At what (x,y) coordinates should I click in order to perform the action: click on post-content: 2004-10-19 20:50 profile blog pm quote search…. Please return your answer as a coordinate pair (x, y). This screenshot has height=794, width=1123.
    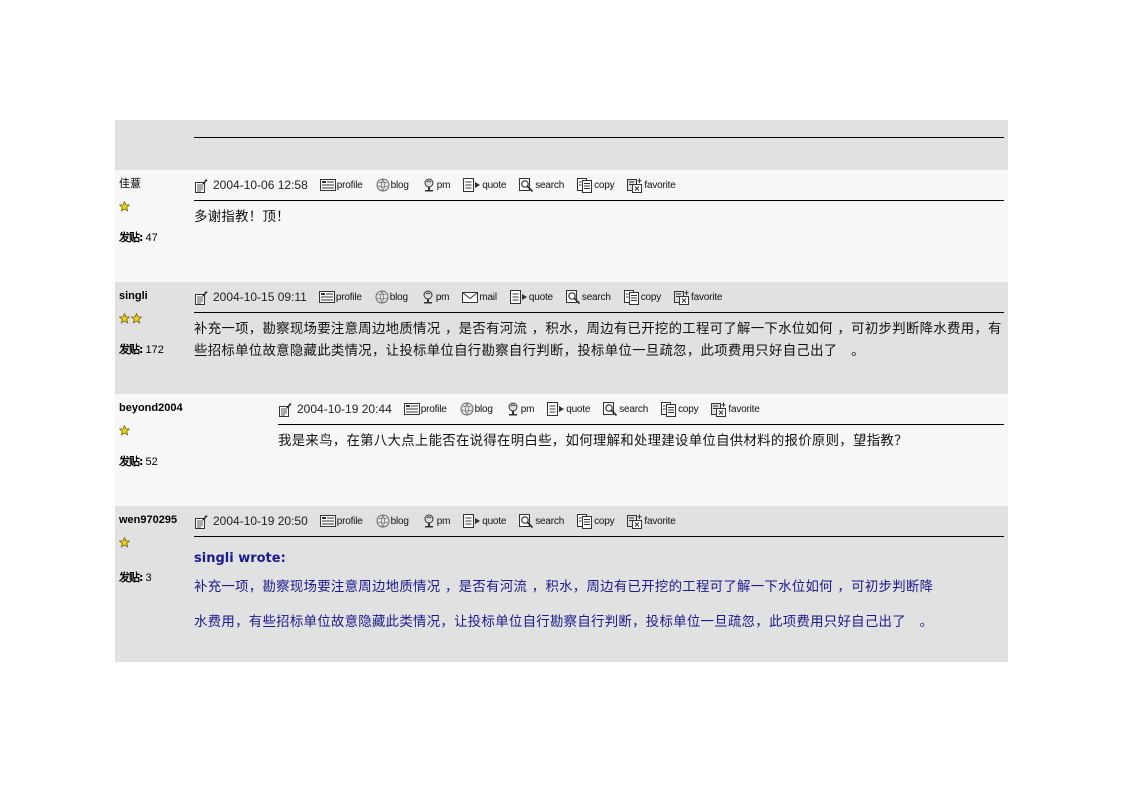
    Looking at the image, I should click on (599, 575).